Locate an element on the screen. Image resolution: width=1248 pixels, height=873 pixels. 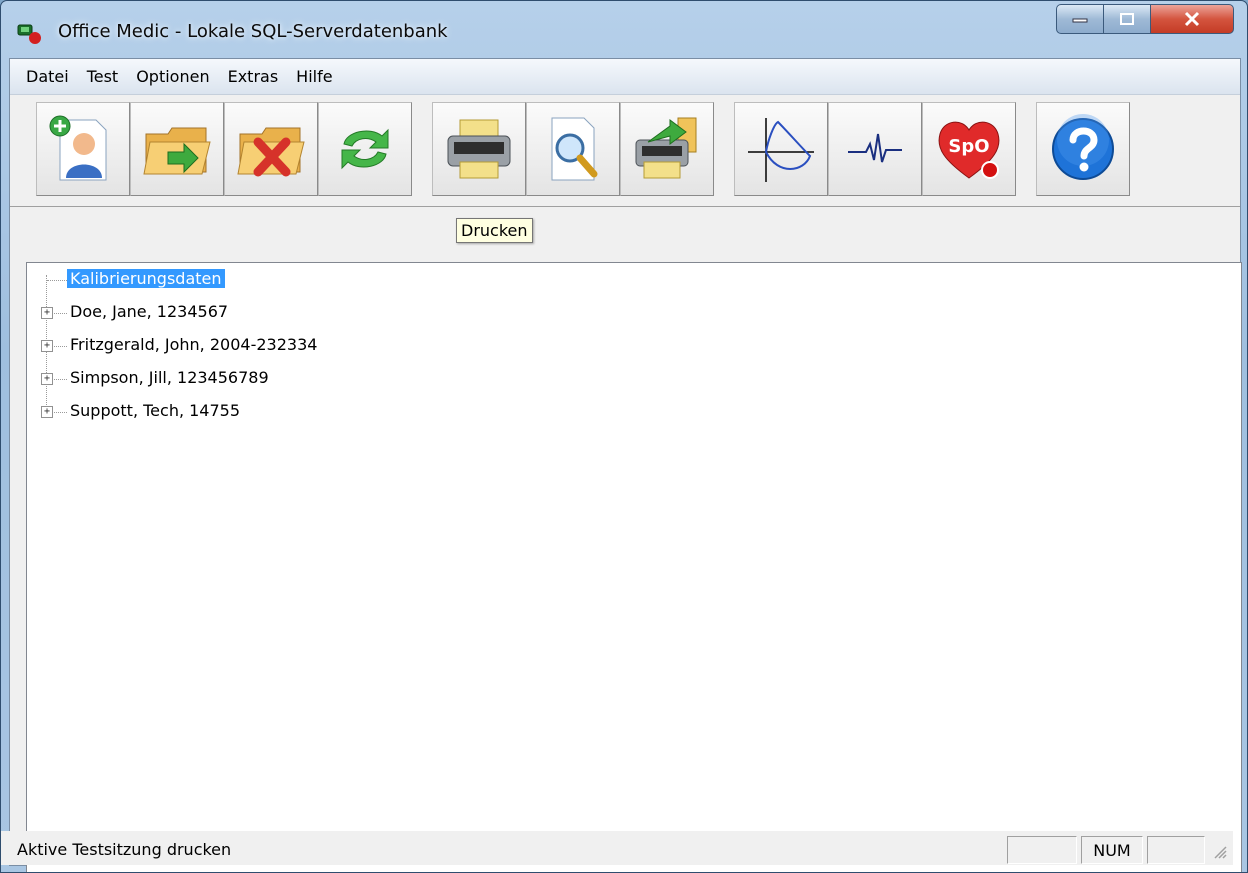
spo2-label: SpO is located at coordinates (968, 146).